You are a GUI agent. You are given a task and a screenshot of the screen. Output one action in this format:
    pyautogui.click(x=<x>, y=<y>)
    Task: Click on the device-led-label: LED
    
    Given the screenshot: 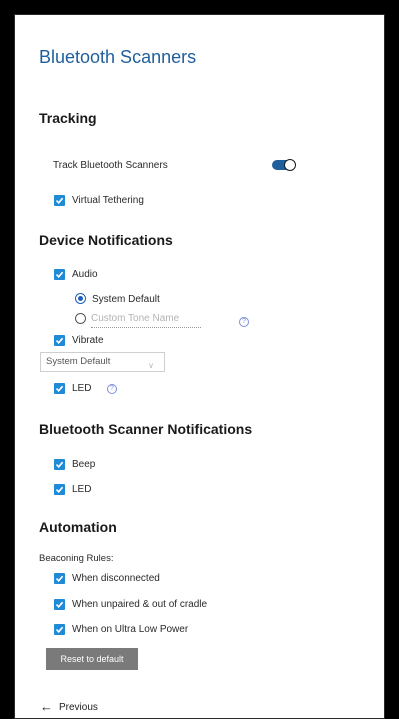 What is the action you would take?
    pyautogui.click(x=82, y=388)
    